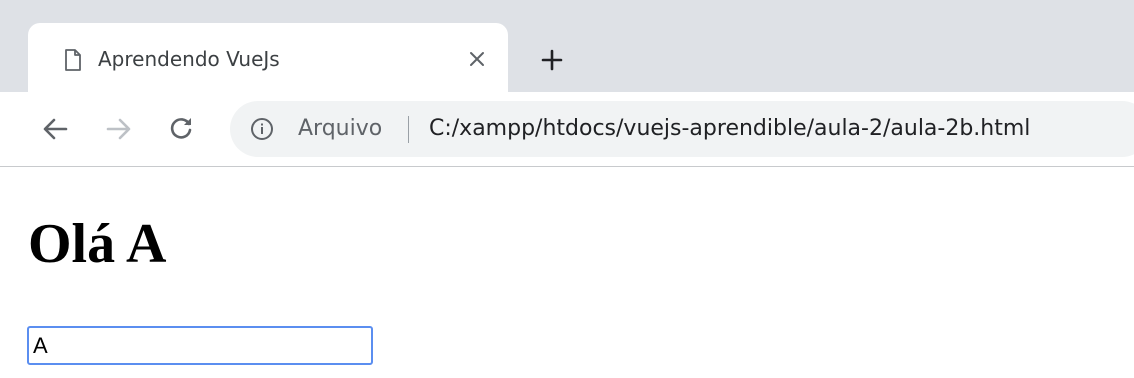 The width and height of the screenshot is (1134, 378). What do you see at coordinates (73, 60) in the screenshot?
I see `page-icon` at bounding box center [73, 60].